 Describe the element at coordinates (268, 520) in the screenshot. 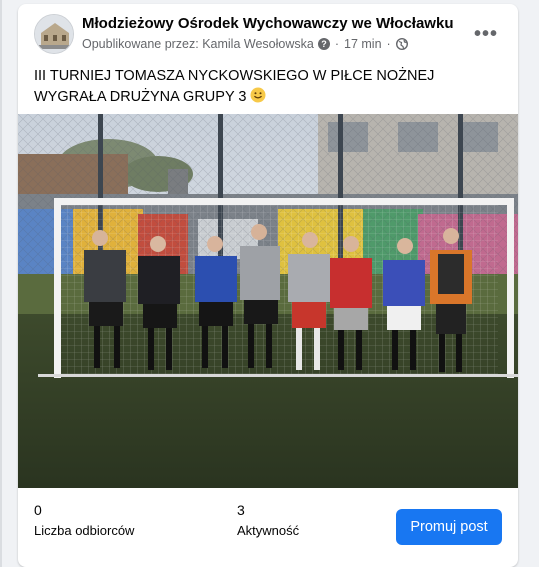

I see `engagement-stat: 3 Aktywność` at that location.